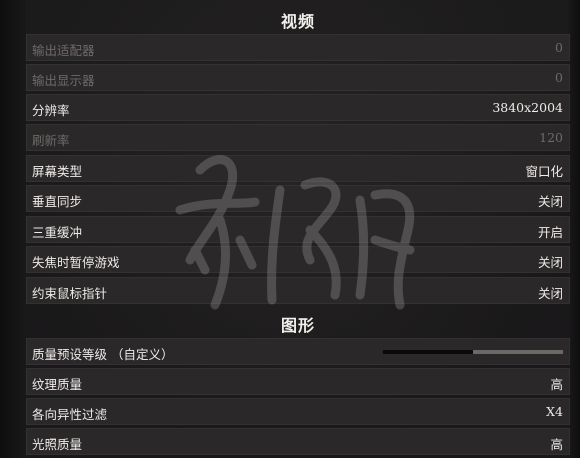 Image resolution: width=580 pixels, height=458 pixels. I want to click on setting-label: 质量预设等级 （自定义）, so click(103, 354).